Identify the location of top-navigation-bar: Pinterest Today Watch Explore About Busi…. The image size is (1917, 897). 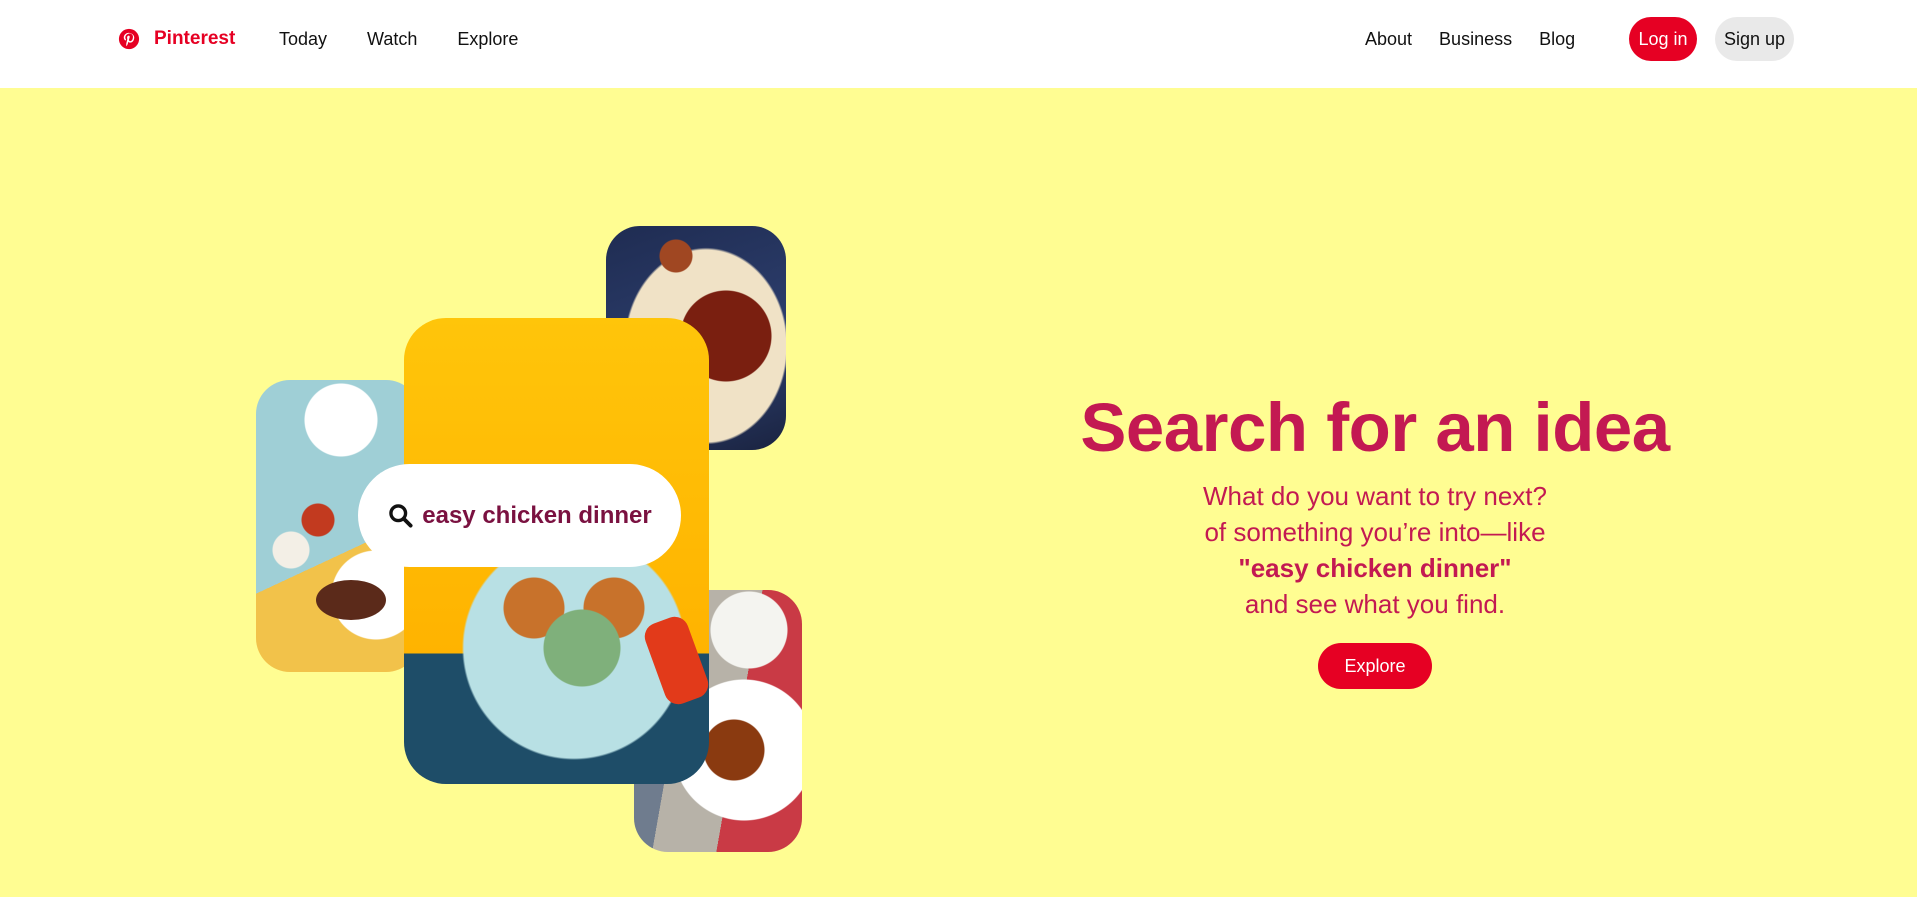
(958, 44).